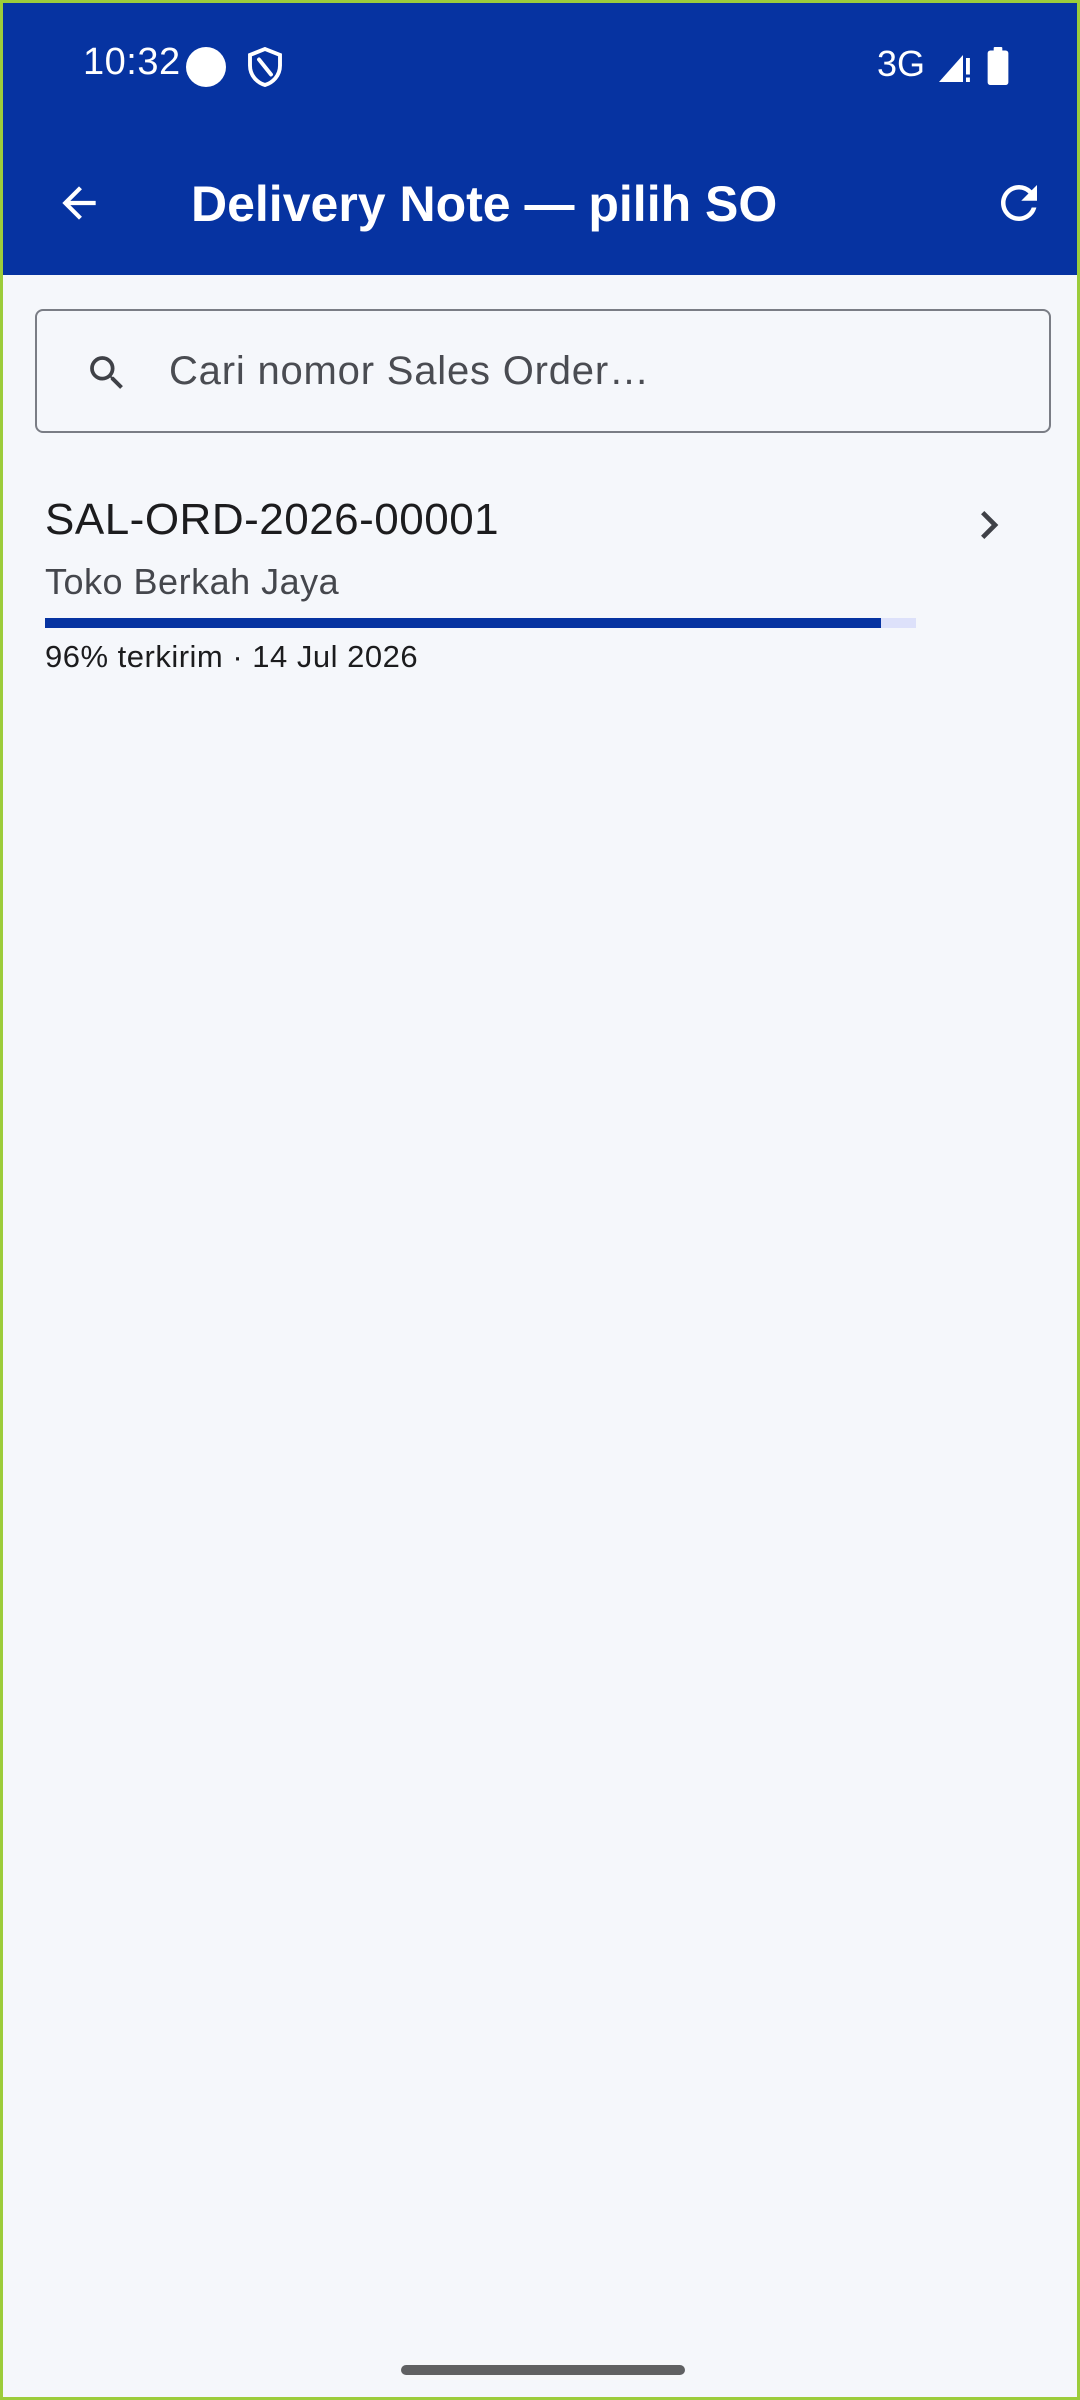  Describe the element at coordinates (589, 371) in the screenshot. I see `search-input` at that location.